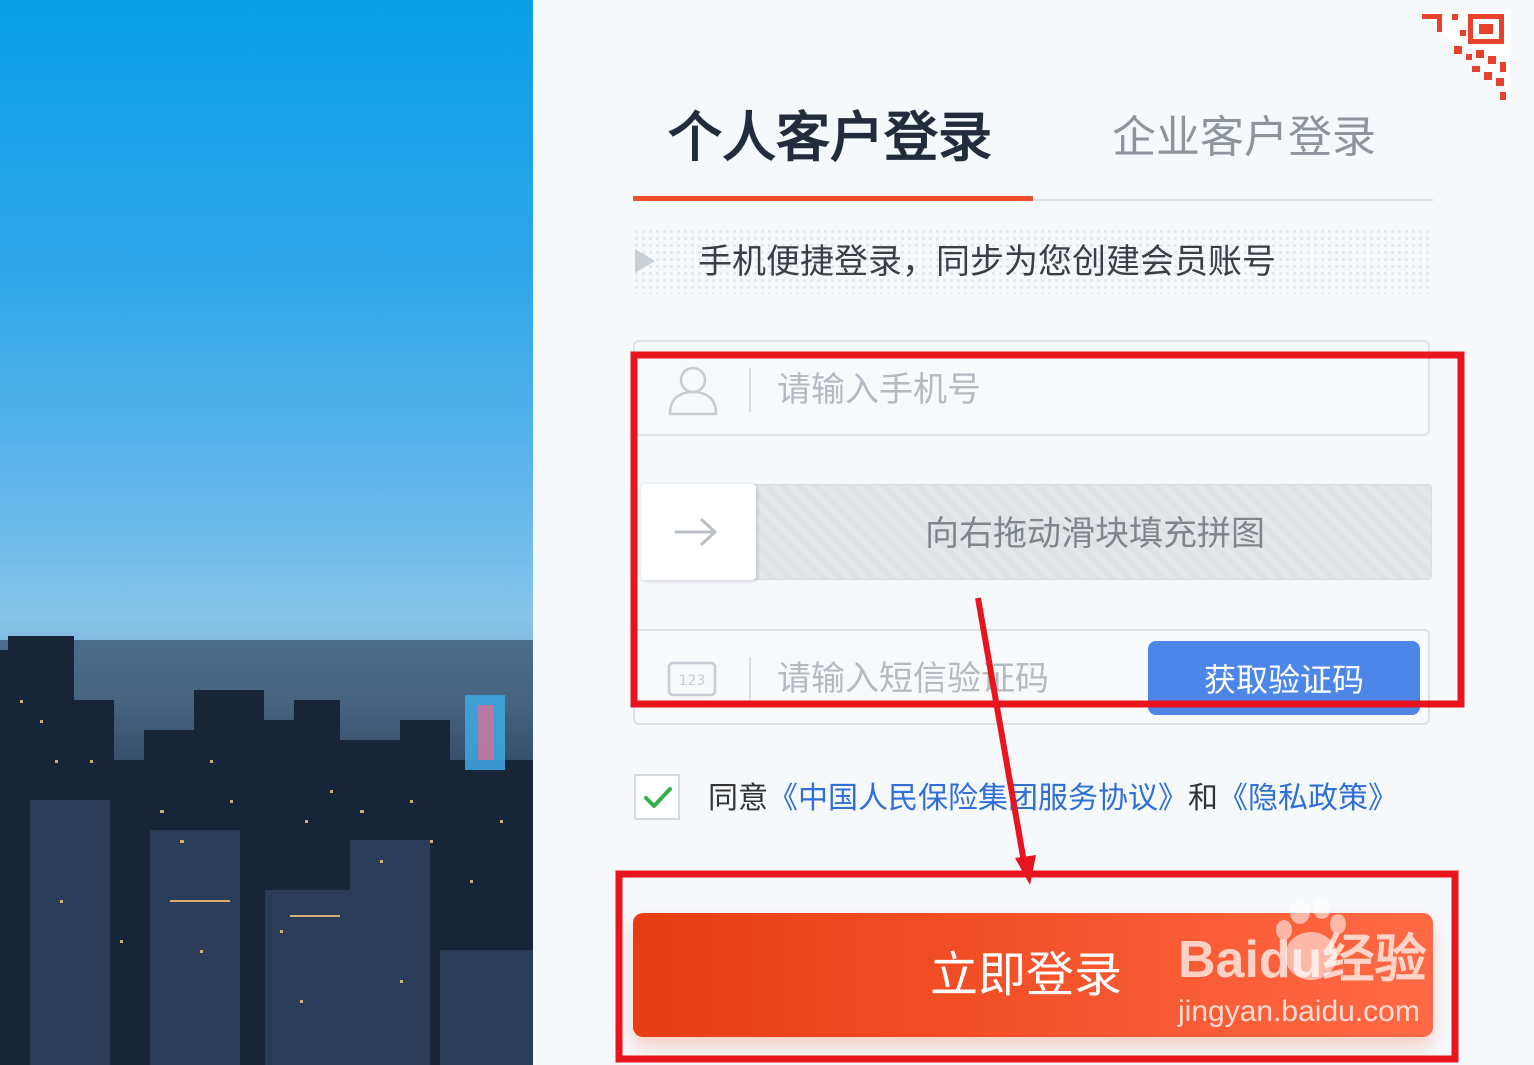  Describe the element at coordinates (1095, 534) in the screenshot. I see `slider-captcha-text: 向右拖动滑块填充拼图` at that location.